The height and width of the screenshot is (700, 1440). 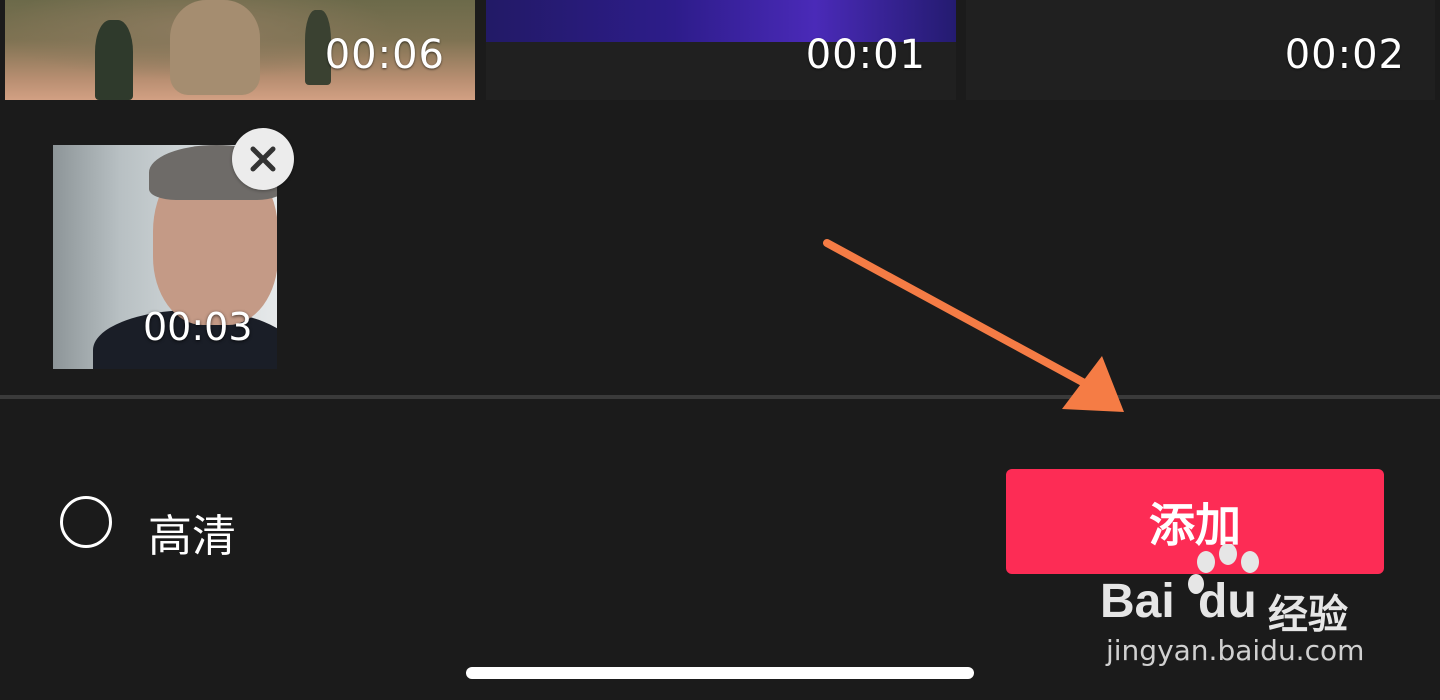 I want to click on watermark-brand-cn: 经验, so click(x=1308, y=615).